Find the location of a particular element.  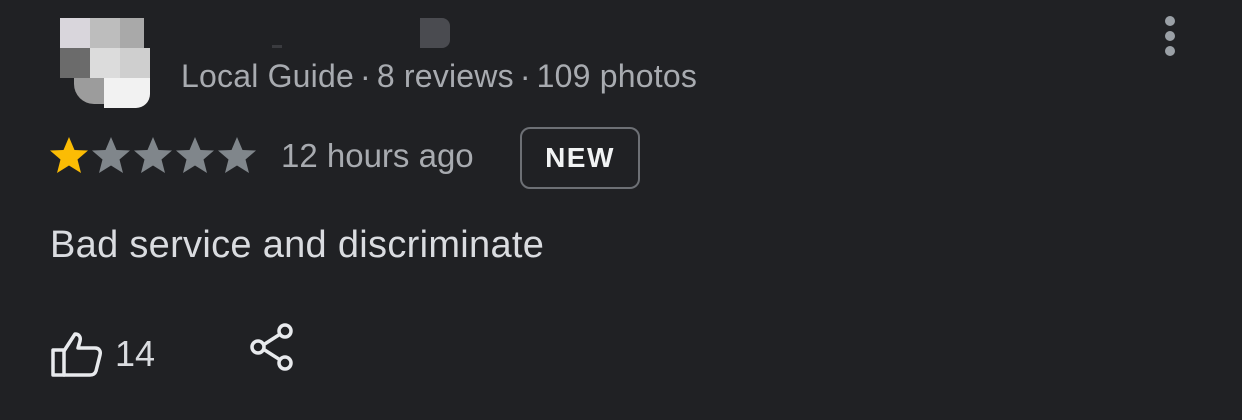

reviewer-meta: Local Guide · 8 reviews · 109 photos is located at coordinates (439, 76).